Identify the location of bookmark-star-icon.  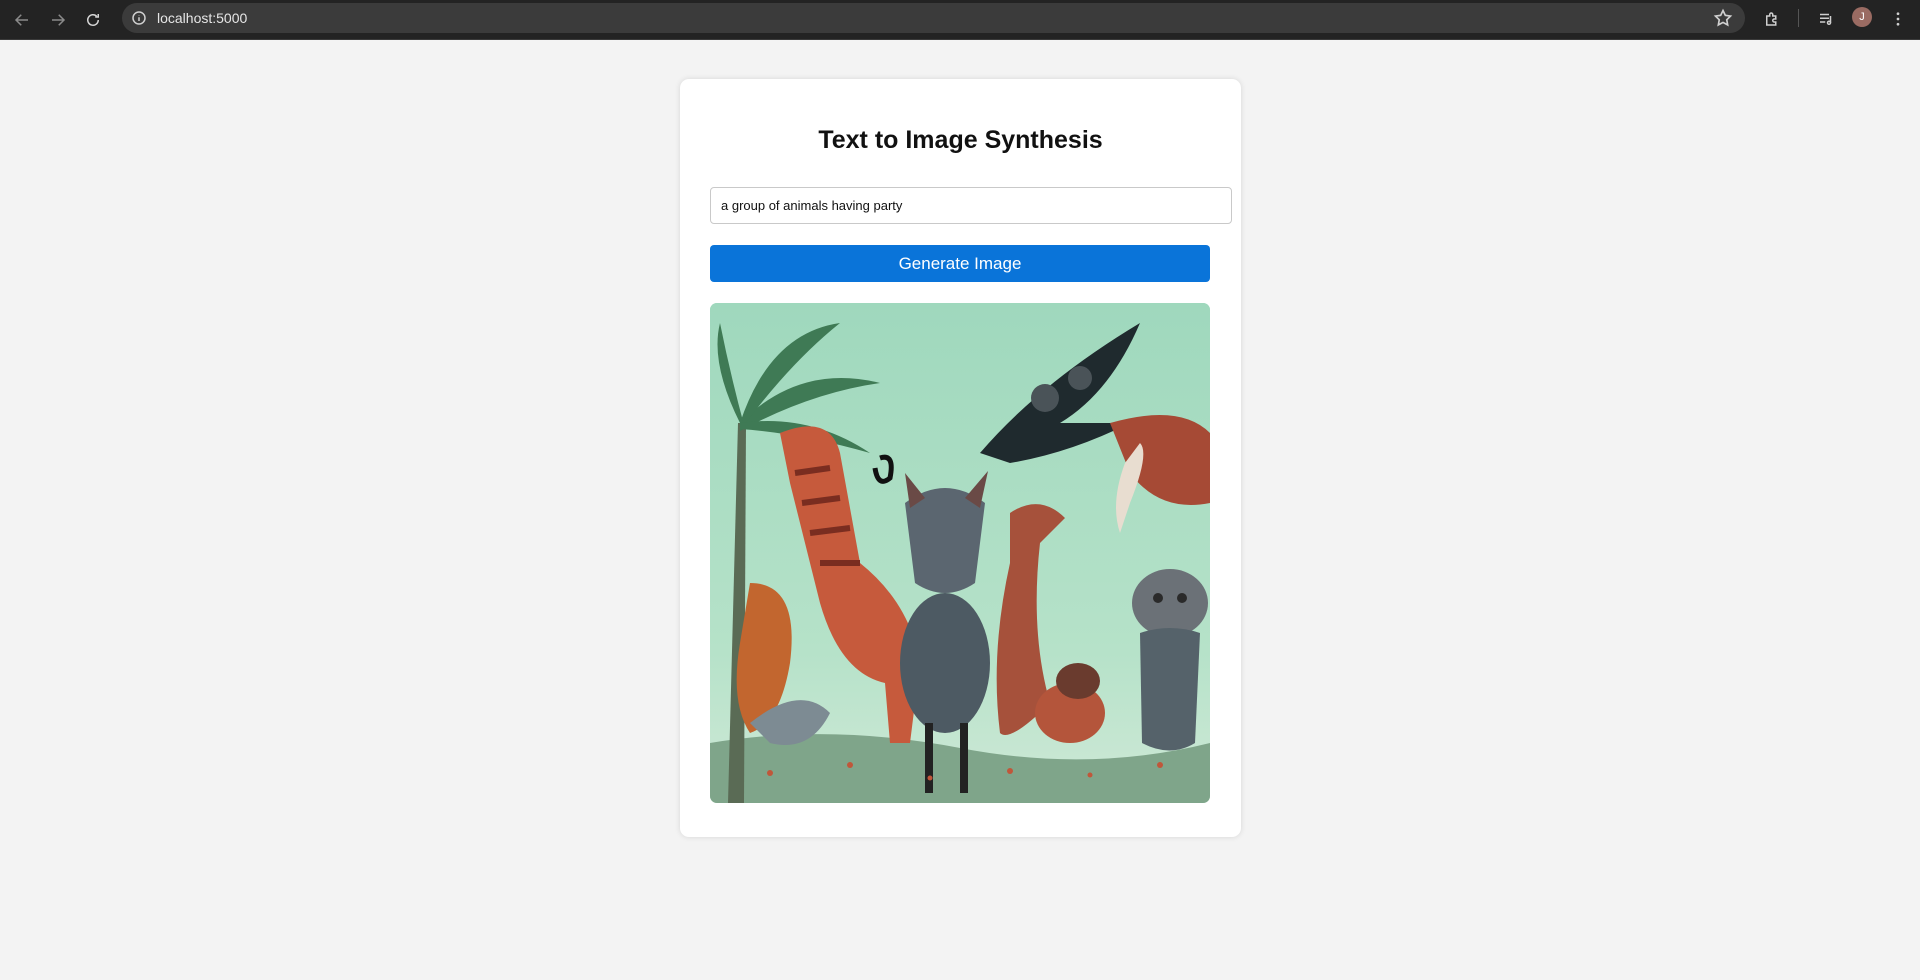
(1723, 18).